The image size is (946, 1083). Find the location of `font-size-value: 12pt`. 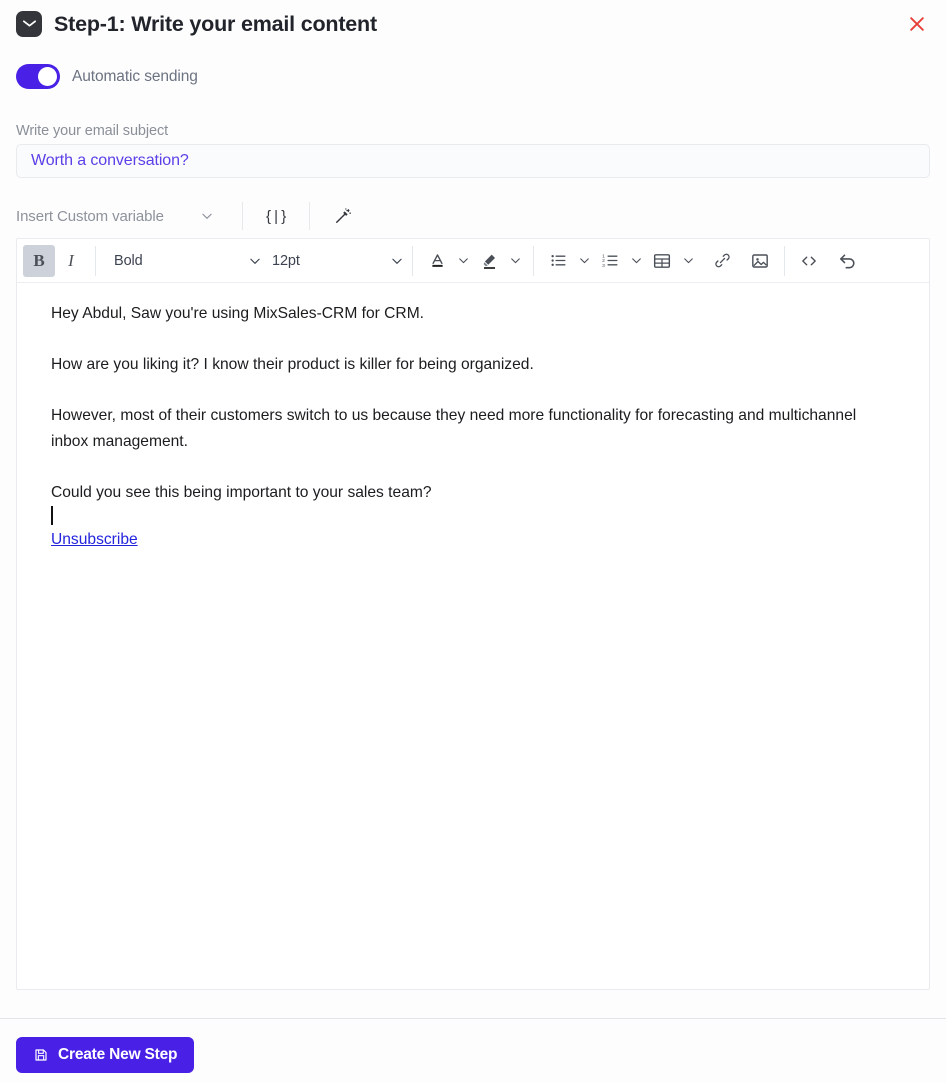

font-size-value: 12pt is located at coordinates (286, 260).